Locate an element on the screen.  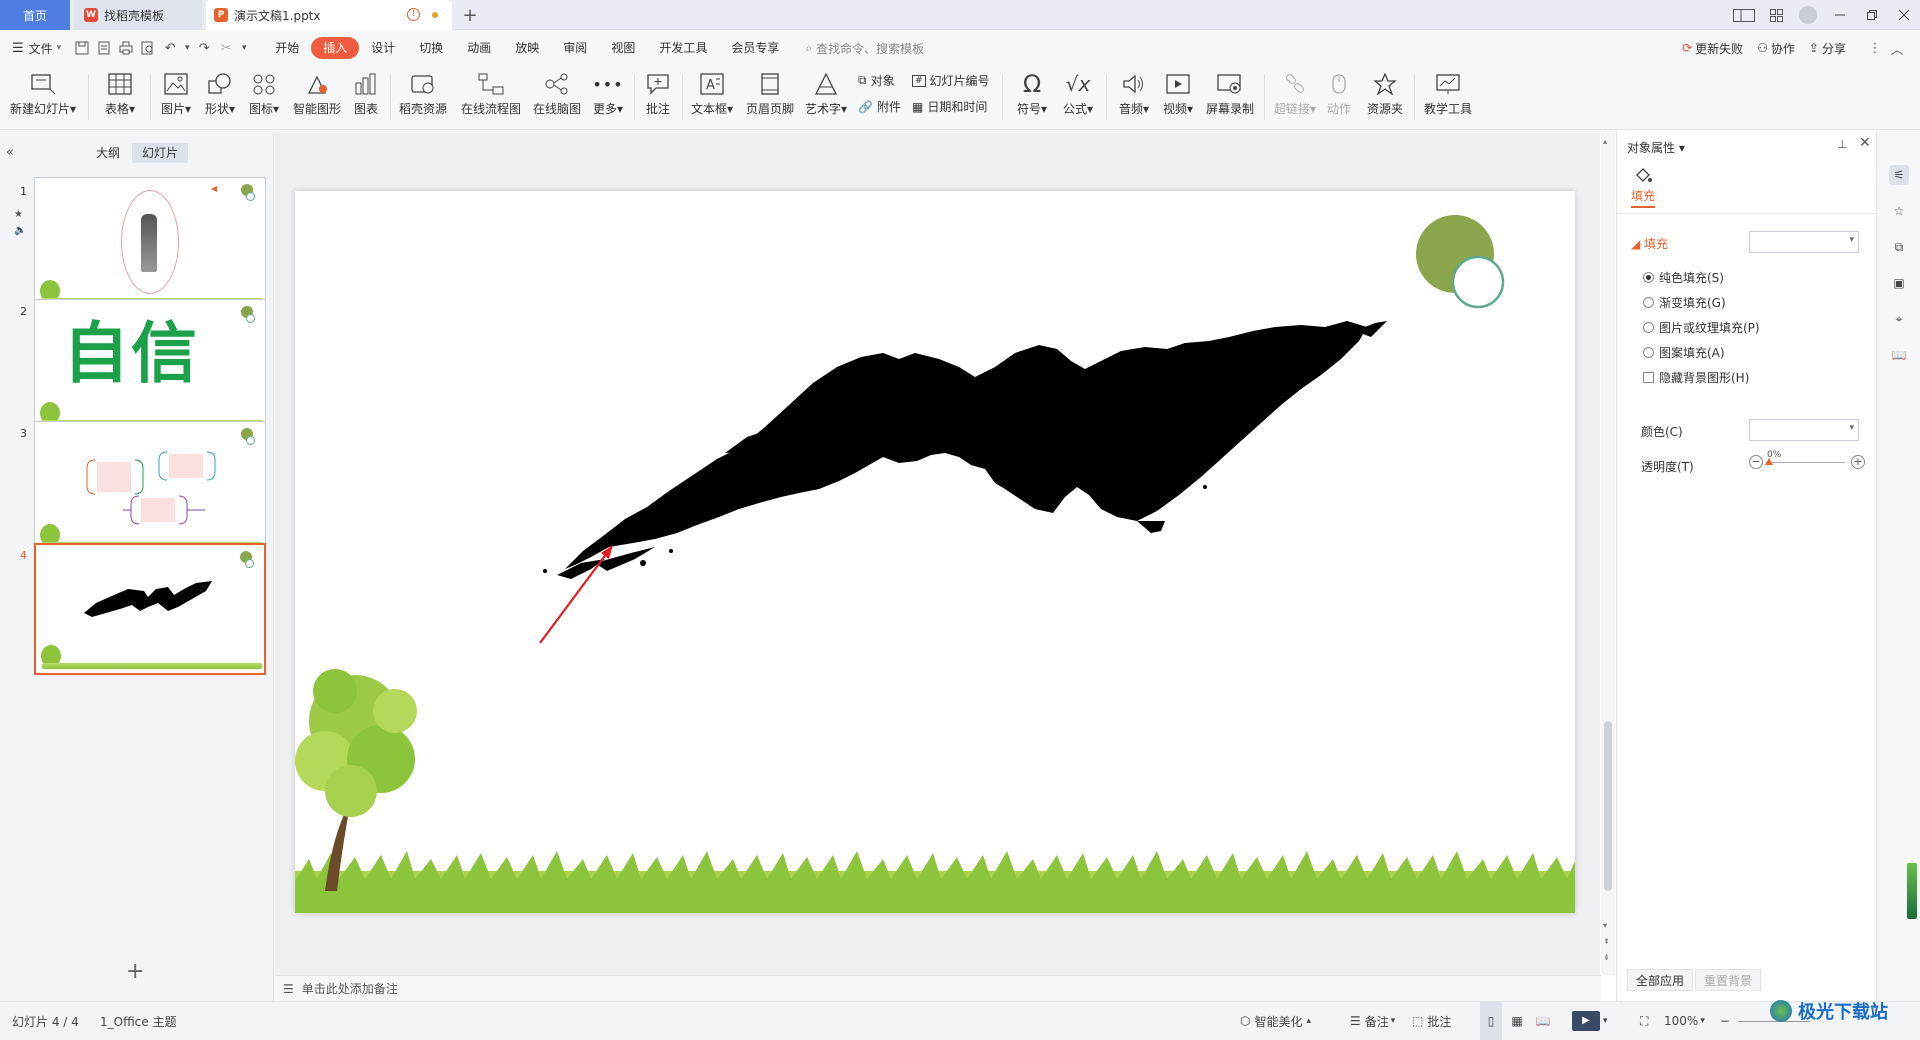
new-slide-button: 新建幻灯片▾ is located at coordinates (43, 97).